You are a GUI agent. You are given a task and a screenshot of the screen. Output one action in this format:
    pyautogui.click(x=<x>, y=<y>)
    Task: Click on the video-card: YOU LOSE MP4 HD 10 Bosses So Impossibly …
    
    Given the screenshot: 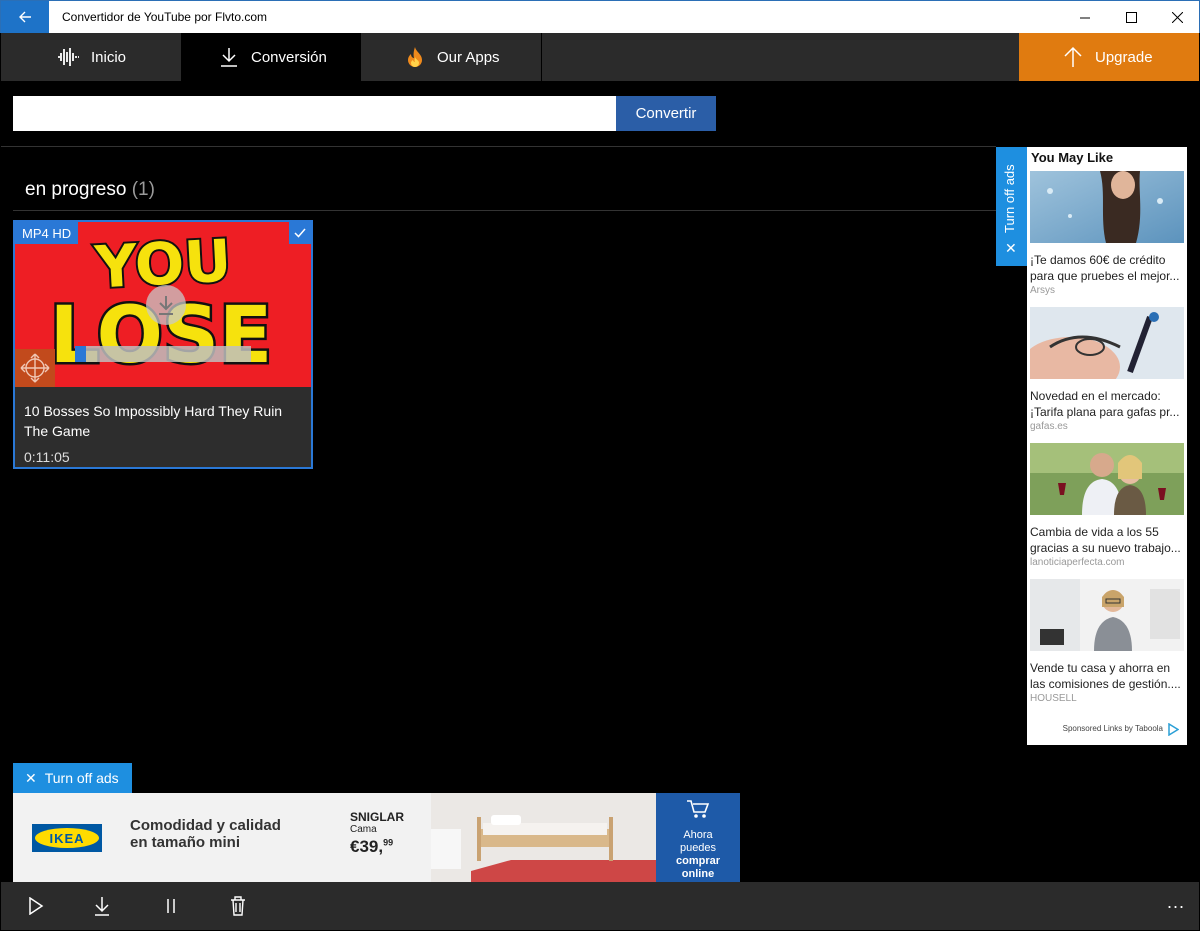 What is the action you would take?
    pyautogui.click(x=163, y=344)
    